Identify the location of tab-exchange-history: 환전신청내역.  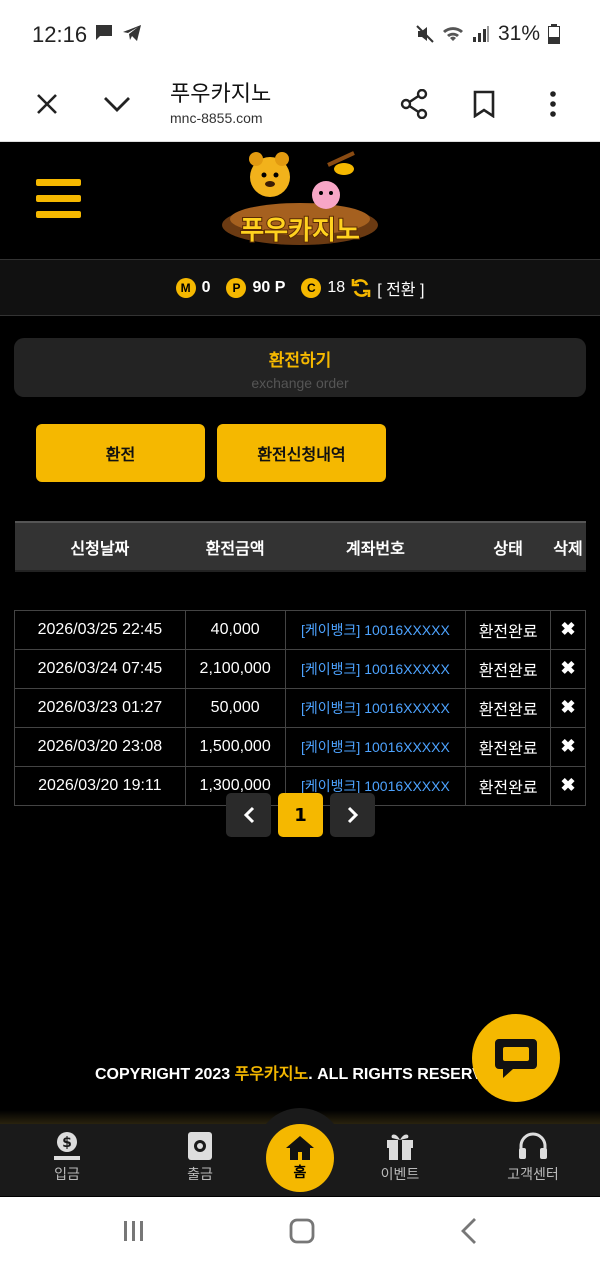
(301, 453).